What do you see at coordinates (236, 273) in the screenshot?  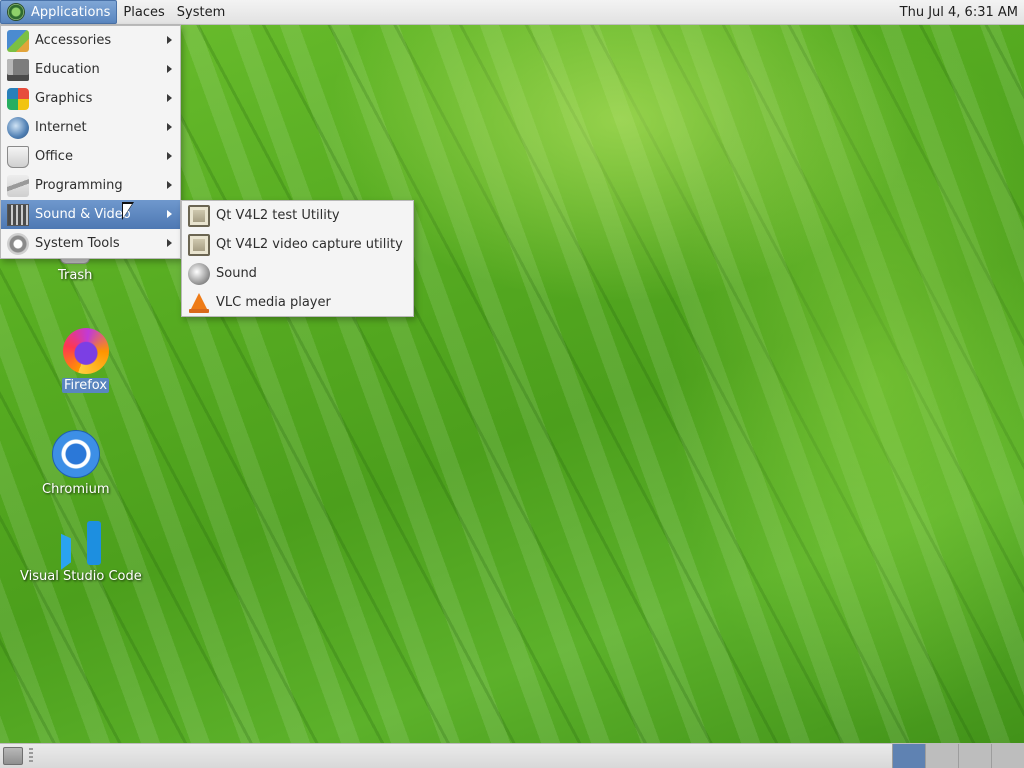 I see `menu-item-label: Sound` at bounding box center [236, 273].